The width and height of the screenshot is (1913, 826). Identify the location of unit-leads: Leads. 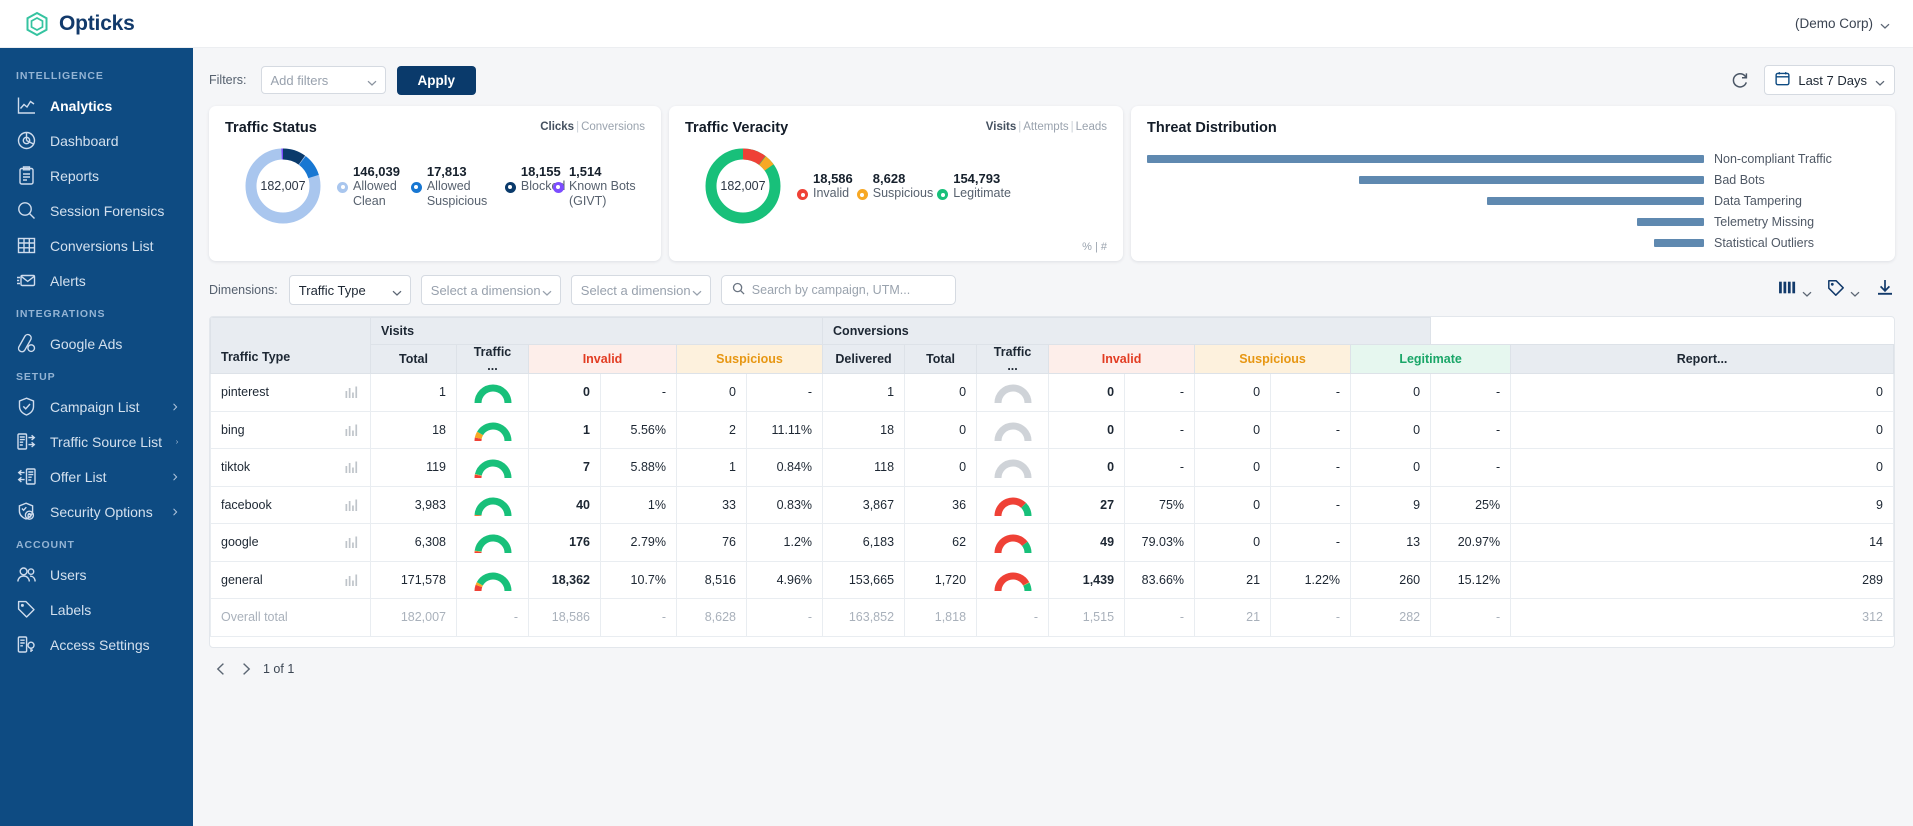
(1091, 127).